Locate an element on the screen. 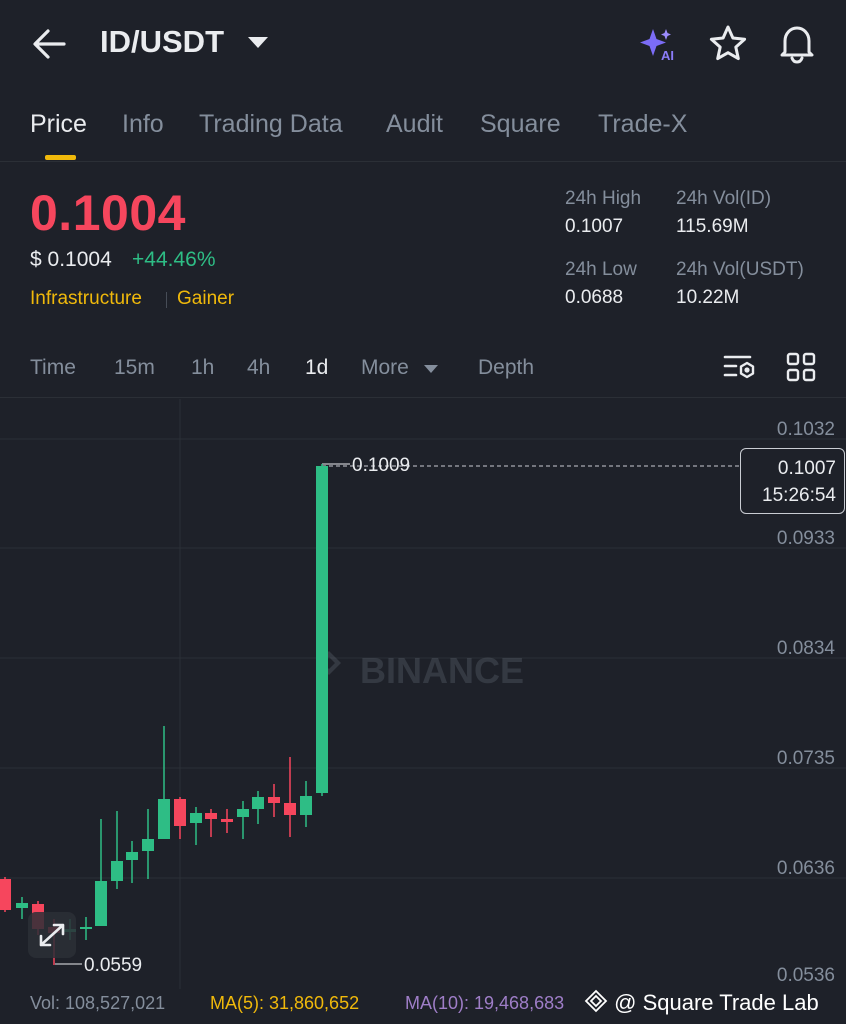 This screenshot has width=846, height=1024. tab-audit: Audit is located at coordinates (414, 124).